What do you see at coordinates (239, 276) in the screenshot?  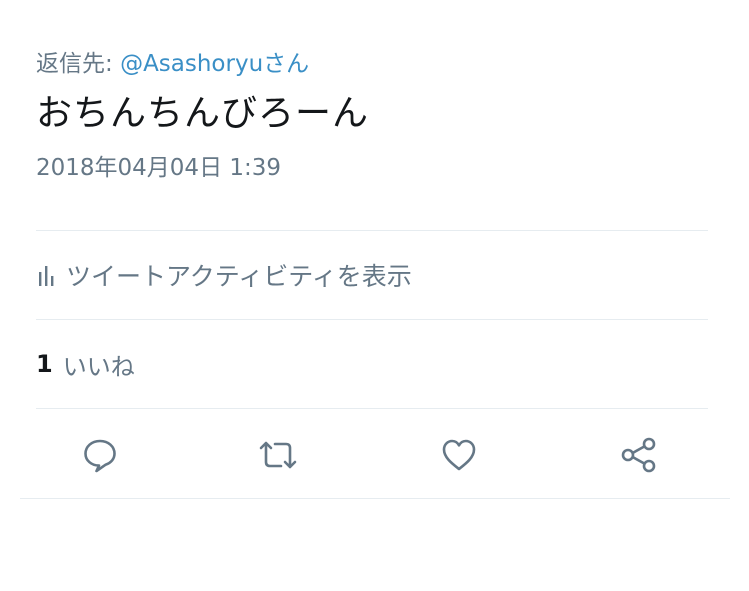 I see `tweet-activity-label: ツイートアクティビティを表示` at bounding box center [239, 276].